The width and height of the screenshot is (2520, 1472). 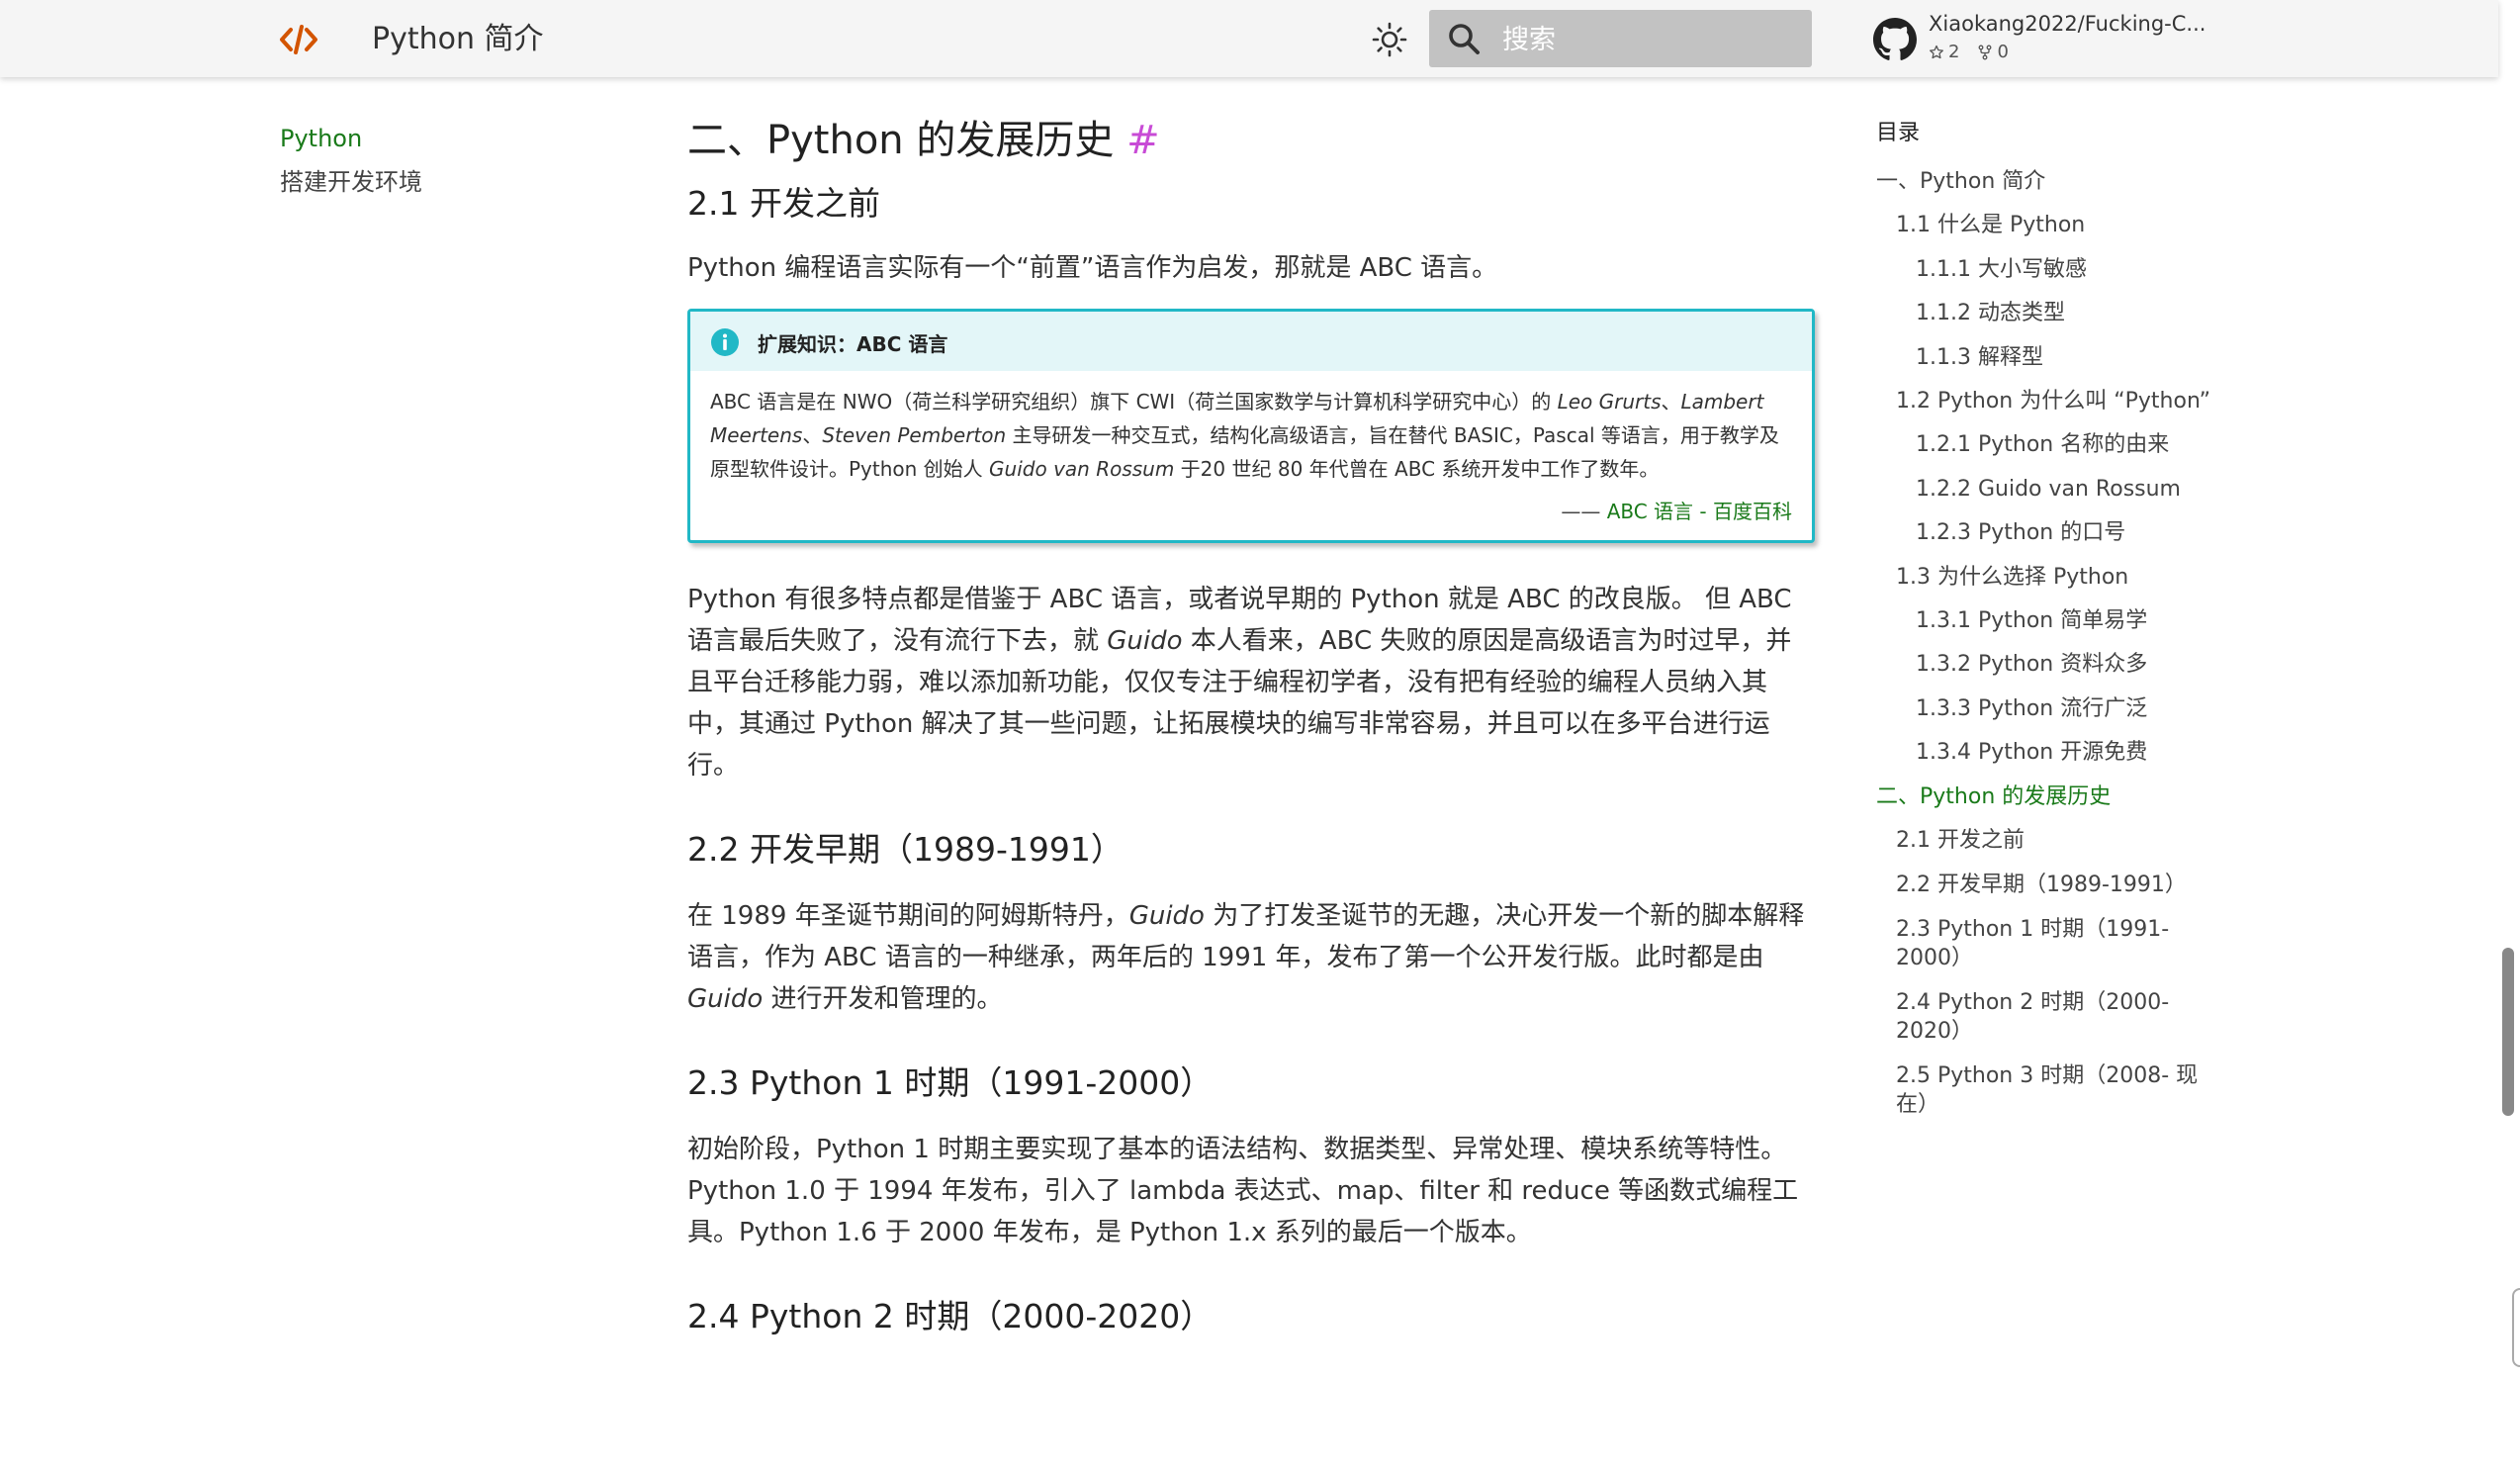 What do you see at coordinates (1389, 40) in the screenshot?
I see `theme-toggle-icon` at bounding box center [1389, 40].